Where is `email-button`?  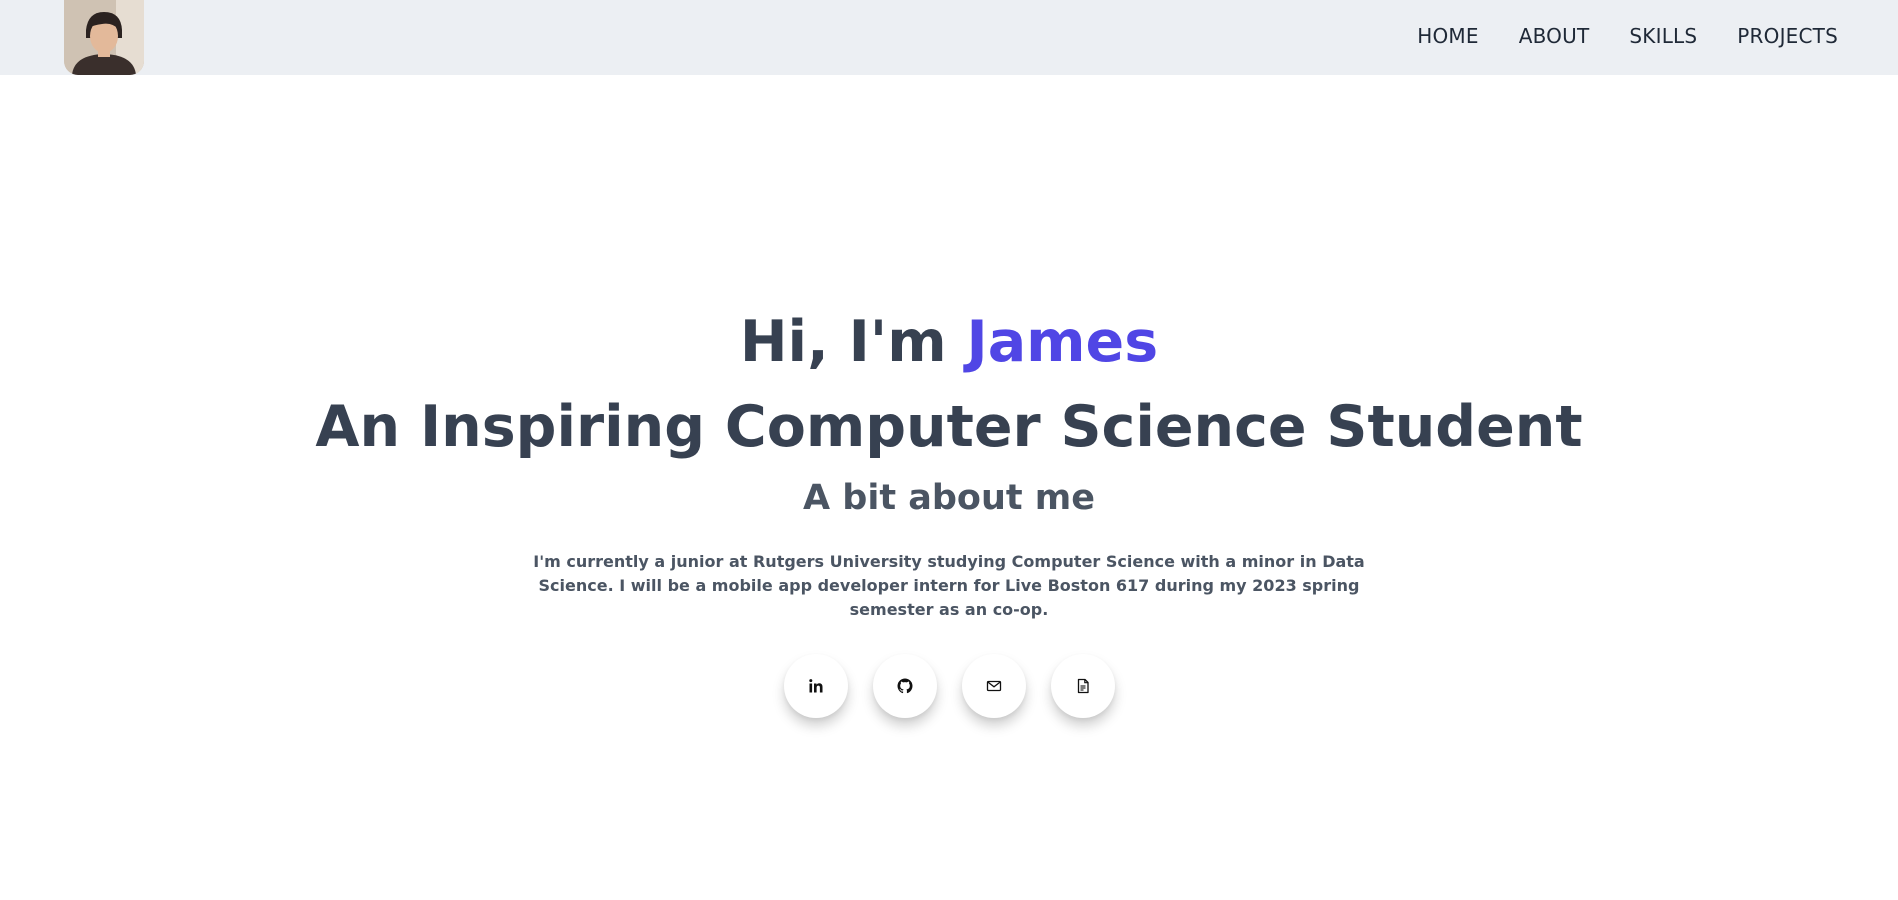
email-button is located at coordinates (993, 686).